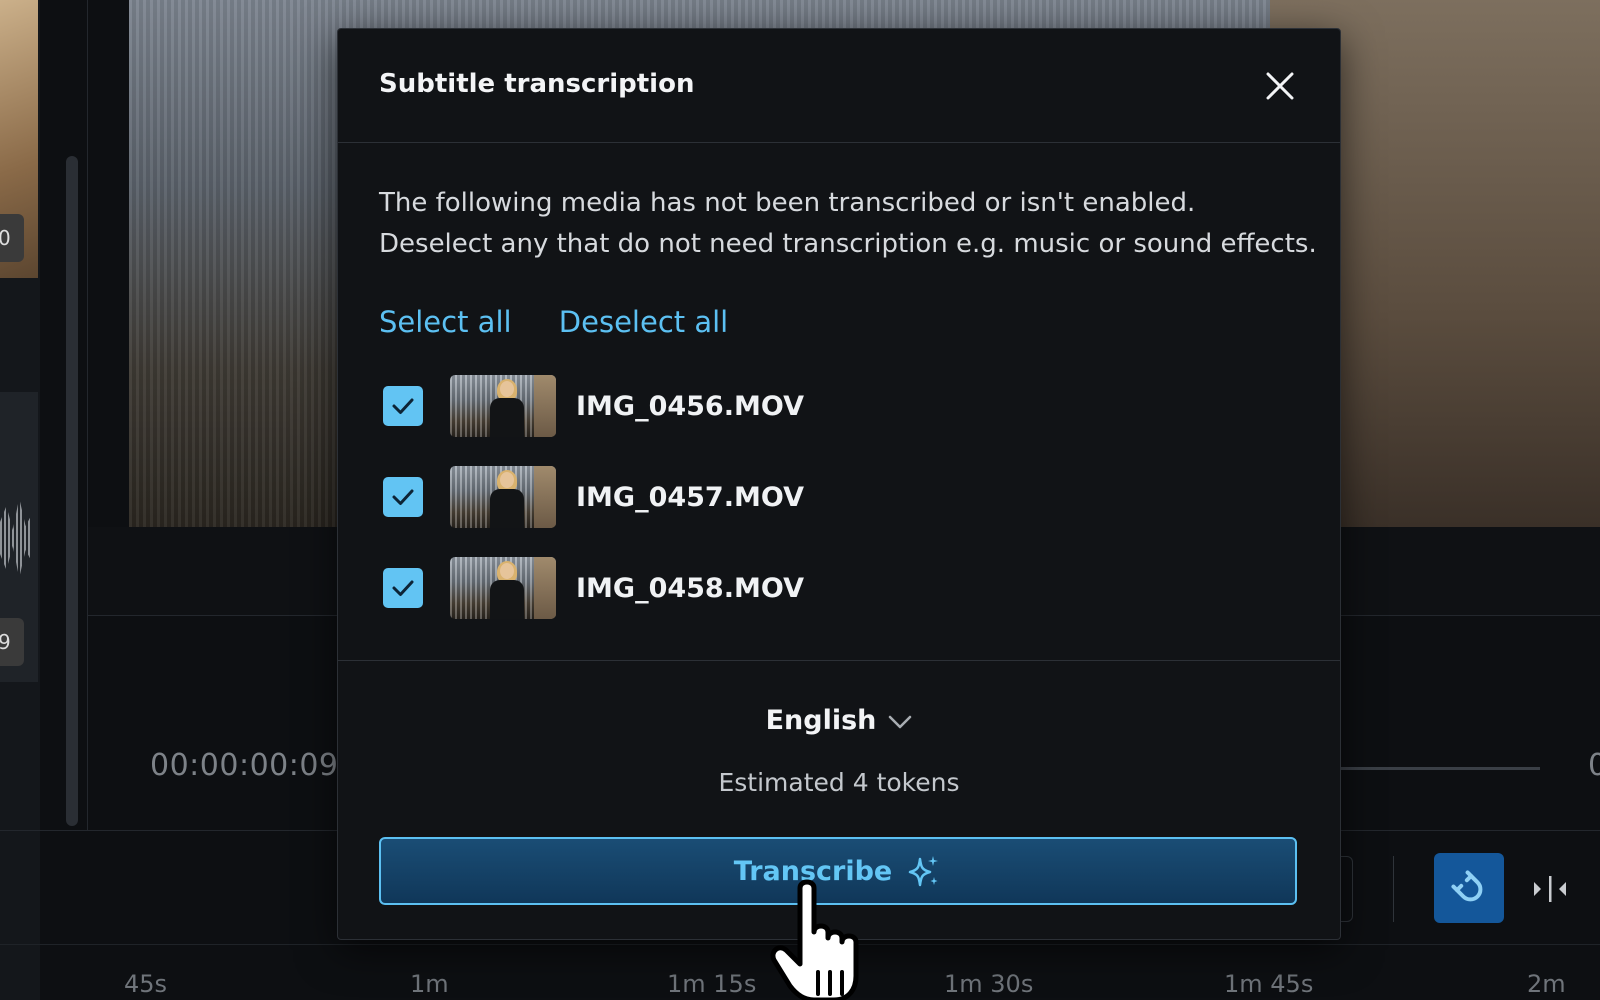  Describe the element at coordinates (839, 660) in the screenshot. I see `divider` at that location.